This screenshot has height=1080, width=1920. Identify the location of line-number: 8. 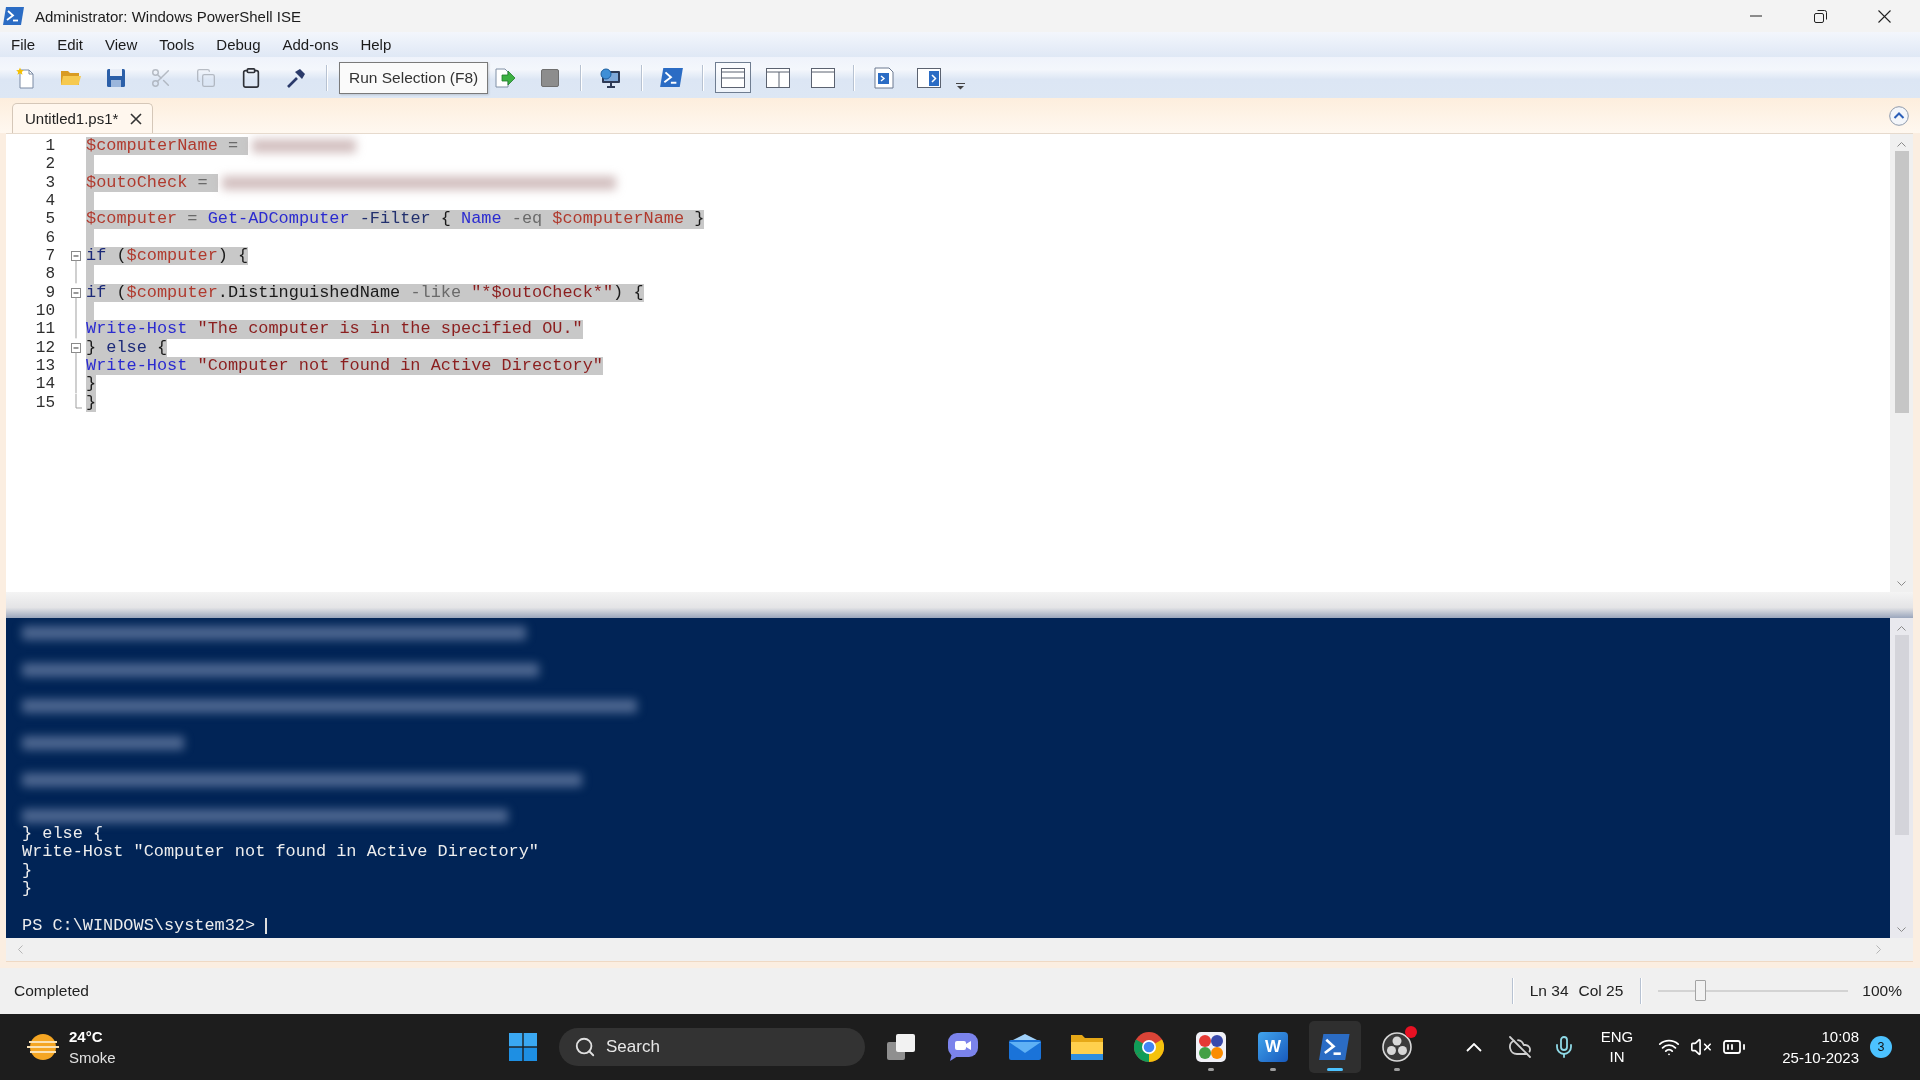
(49, 274).